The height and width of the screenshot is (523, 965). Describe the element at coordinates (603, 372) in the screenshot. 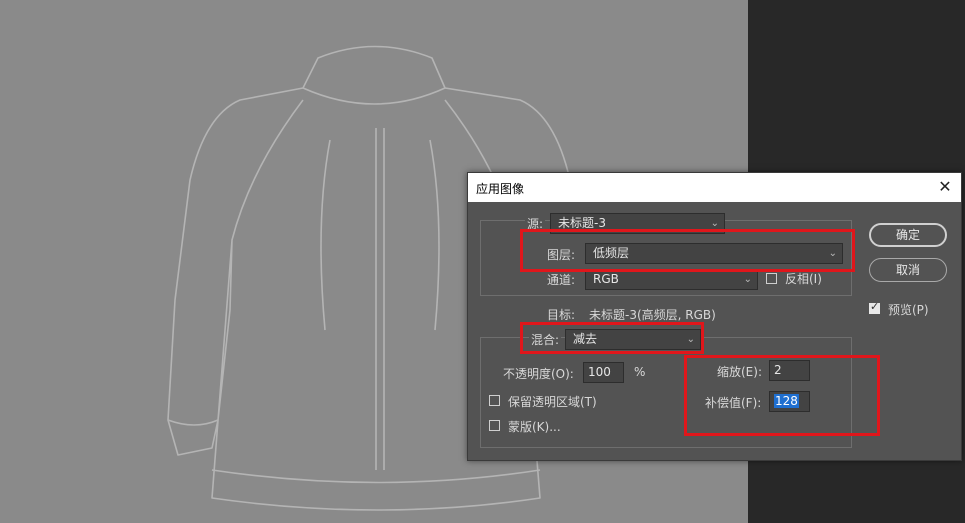

I see `opacity-input: 100` at that location.